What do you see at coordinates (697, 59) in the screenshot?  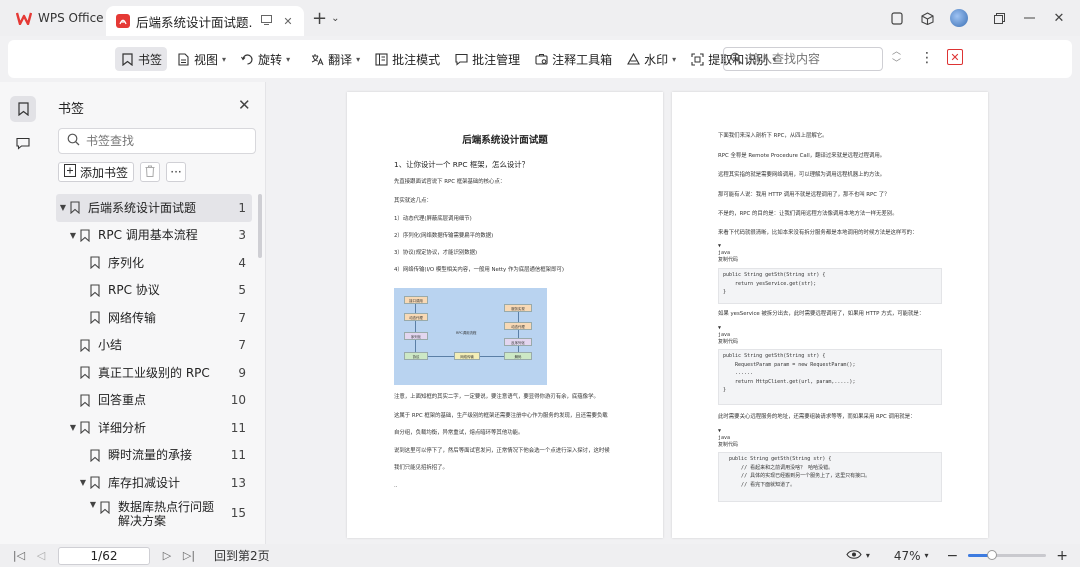 I see `scan-icon` at bounding box center [697, 59].